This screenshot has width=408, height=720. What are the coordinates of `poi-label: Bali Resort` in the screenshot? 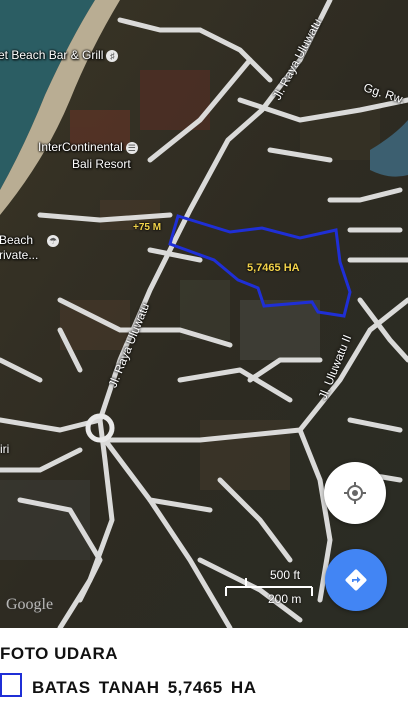 It's located at (101, 164).